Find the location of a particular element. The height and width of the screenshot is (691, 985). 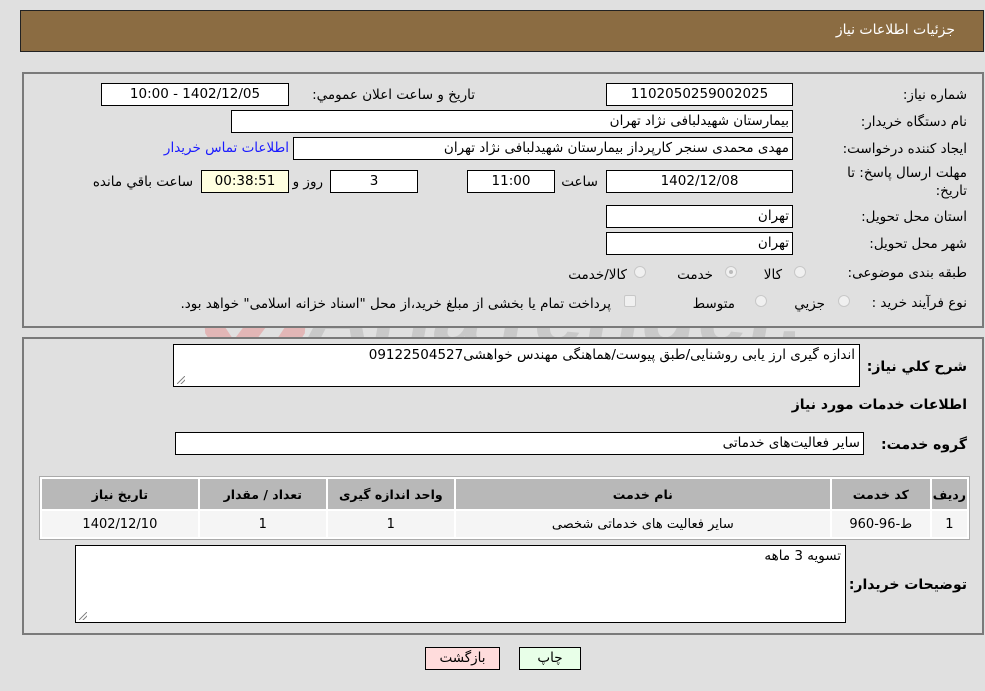

service-group-label: گروه خدمت: is located at coordinates (924, 445).